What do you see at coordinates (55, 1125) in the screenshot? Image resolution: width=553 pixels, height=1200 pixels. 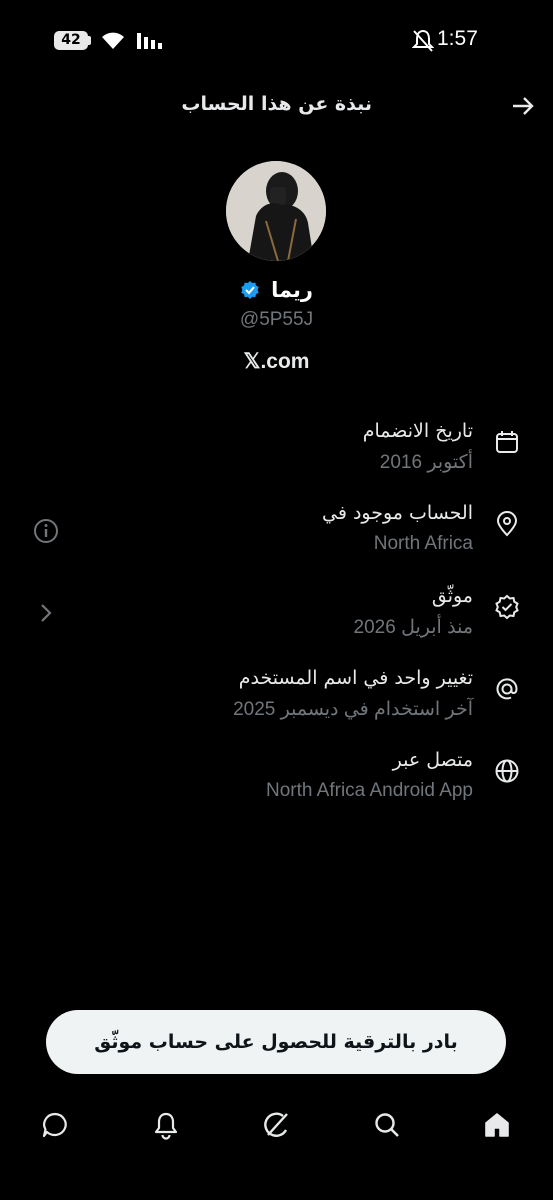 I see `chat-icon` at bounding box center [55, 1125].